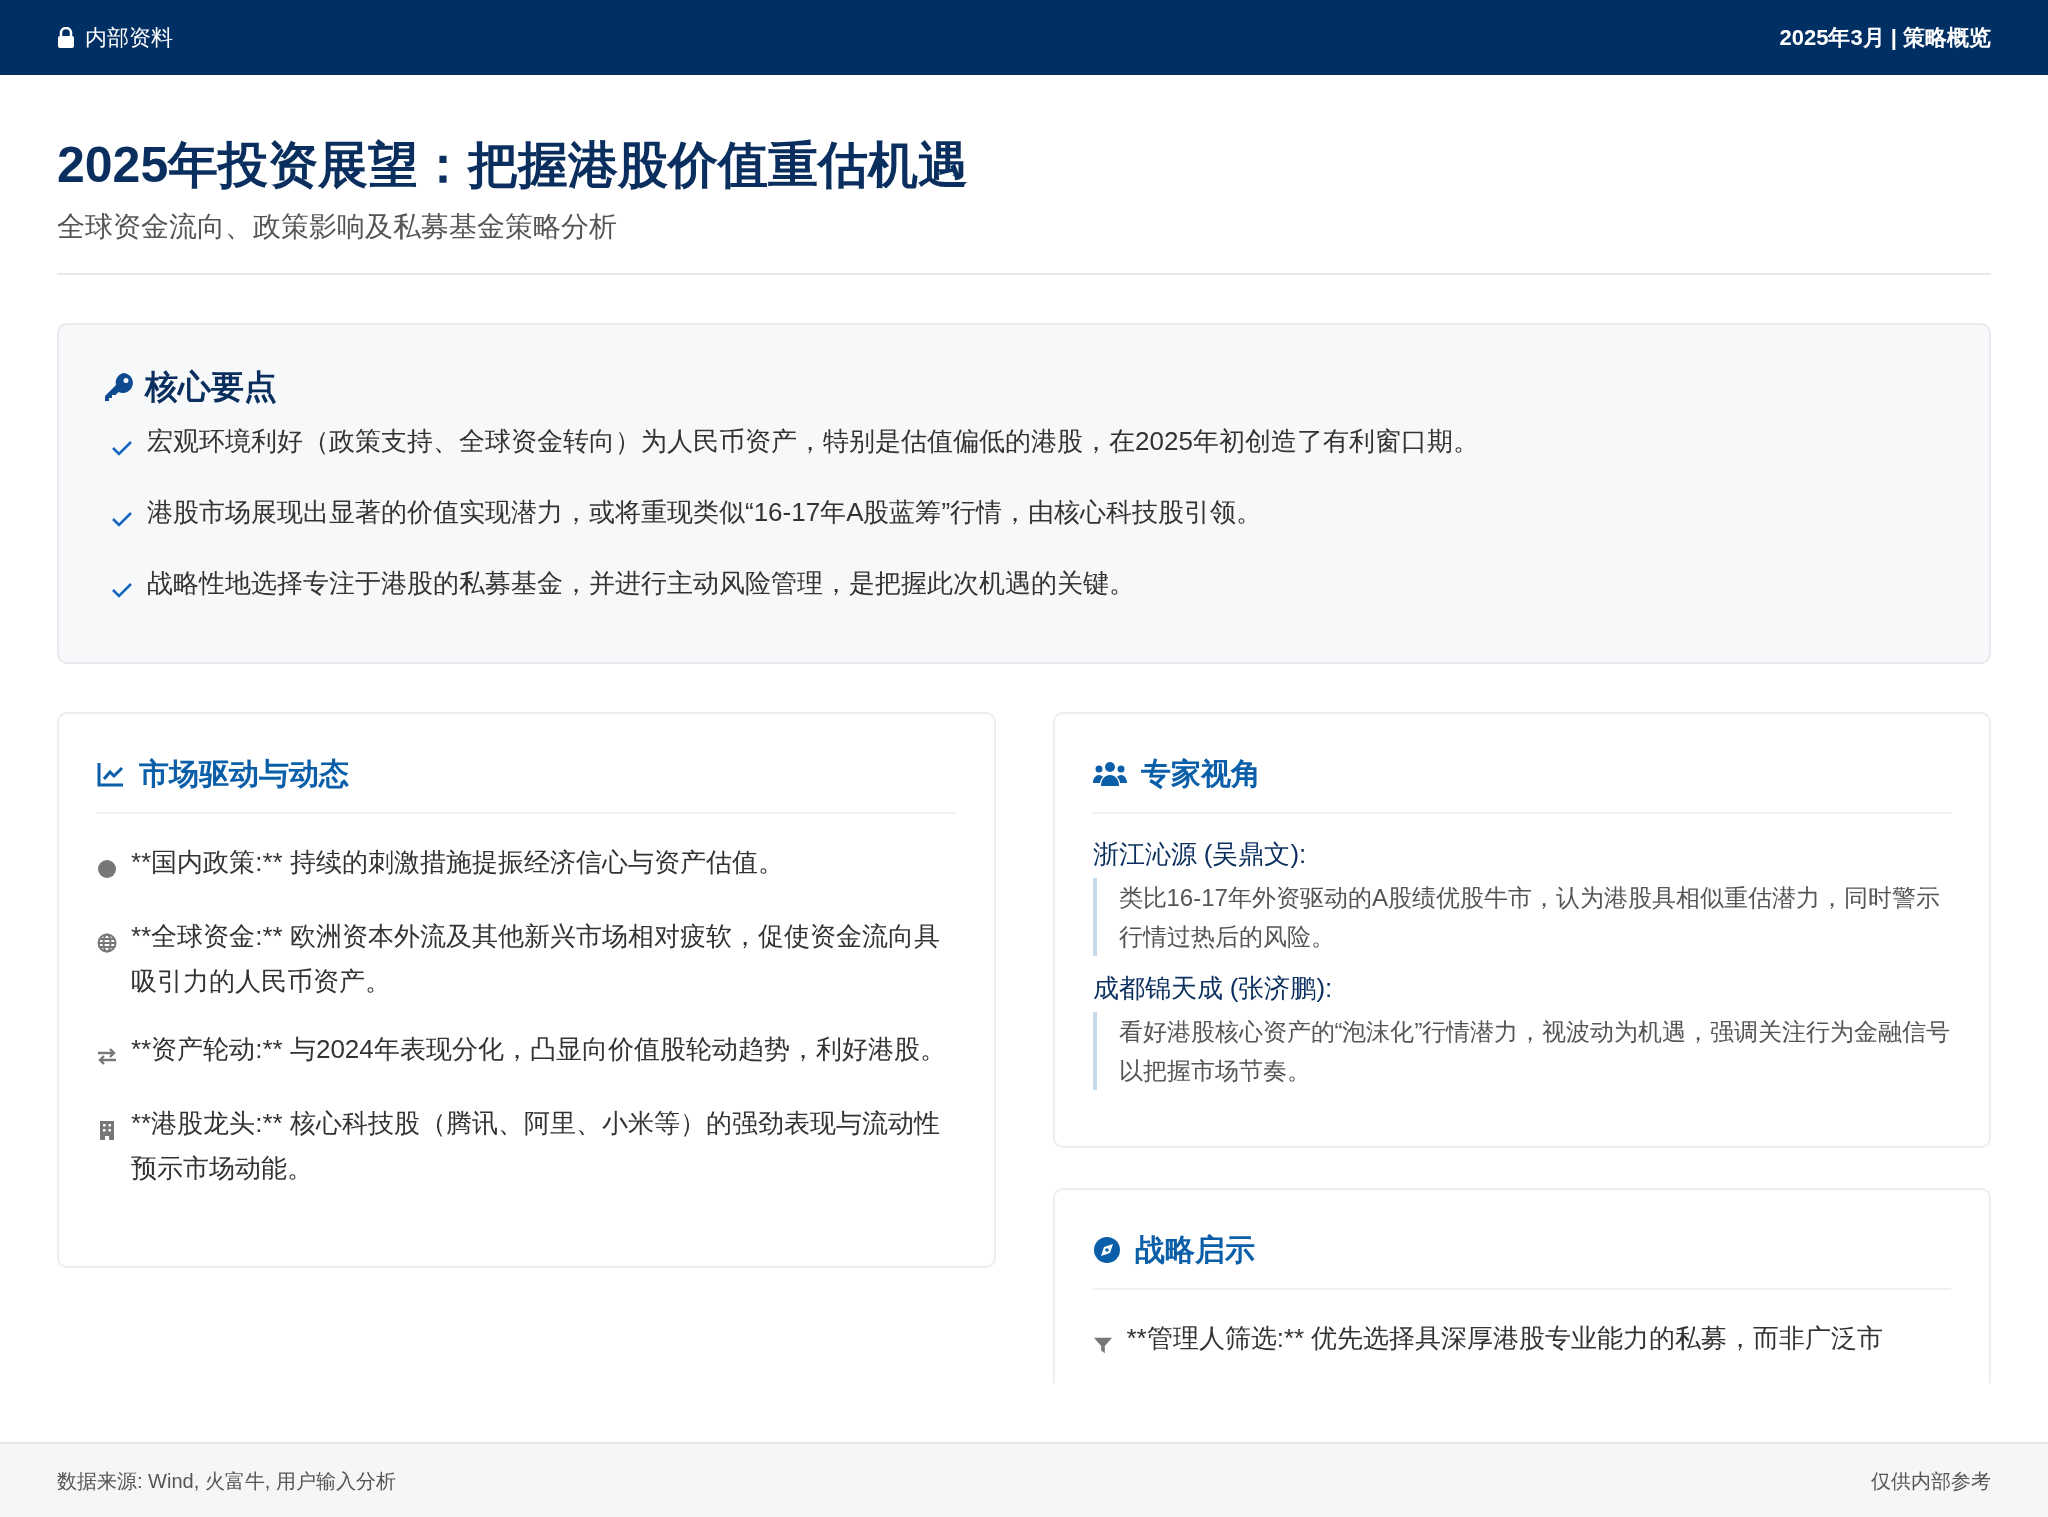  What do you see at coordinates (1885, 38) in the screenshot?
I see `date-section-label: 2025年3月 | 策略概览` at bounding box center [1885, 38].